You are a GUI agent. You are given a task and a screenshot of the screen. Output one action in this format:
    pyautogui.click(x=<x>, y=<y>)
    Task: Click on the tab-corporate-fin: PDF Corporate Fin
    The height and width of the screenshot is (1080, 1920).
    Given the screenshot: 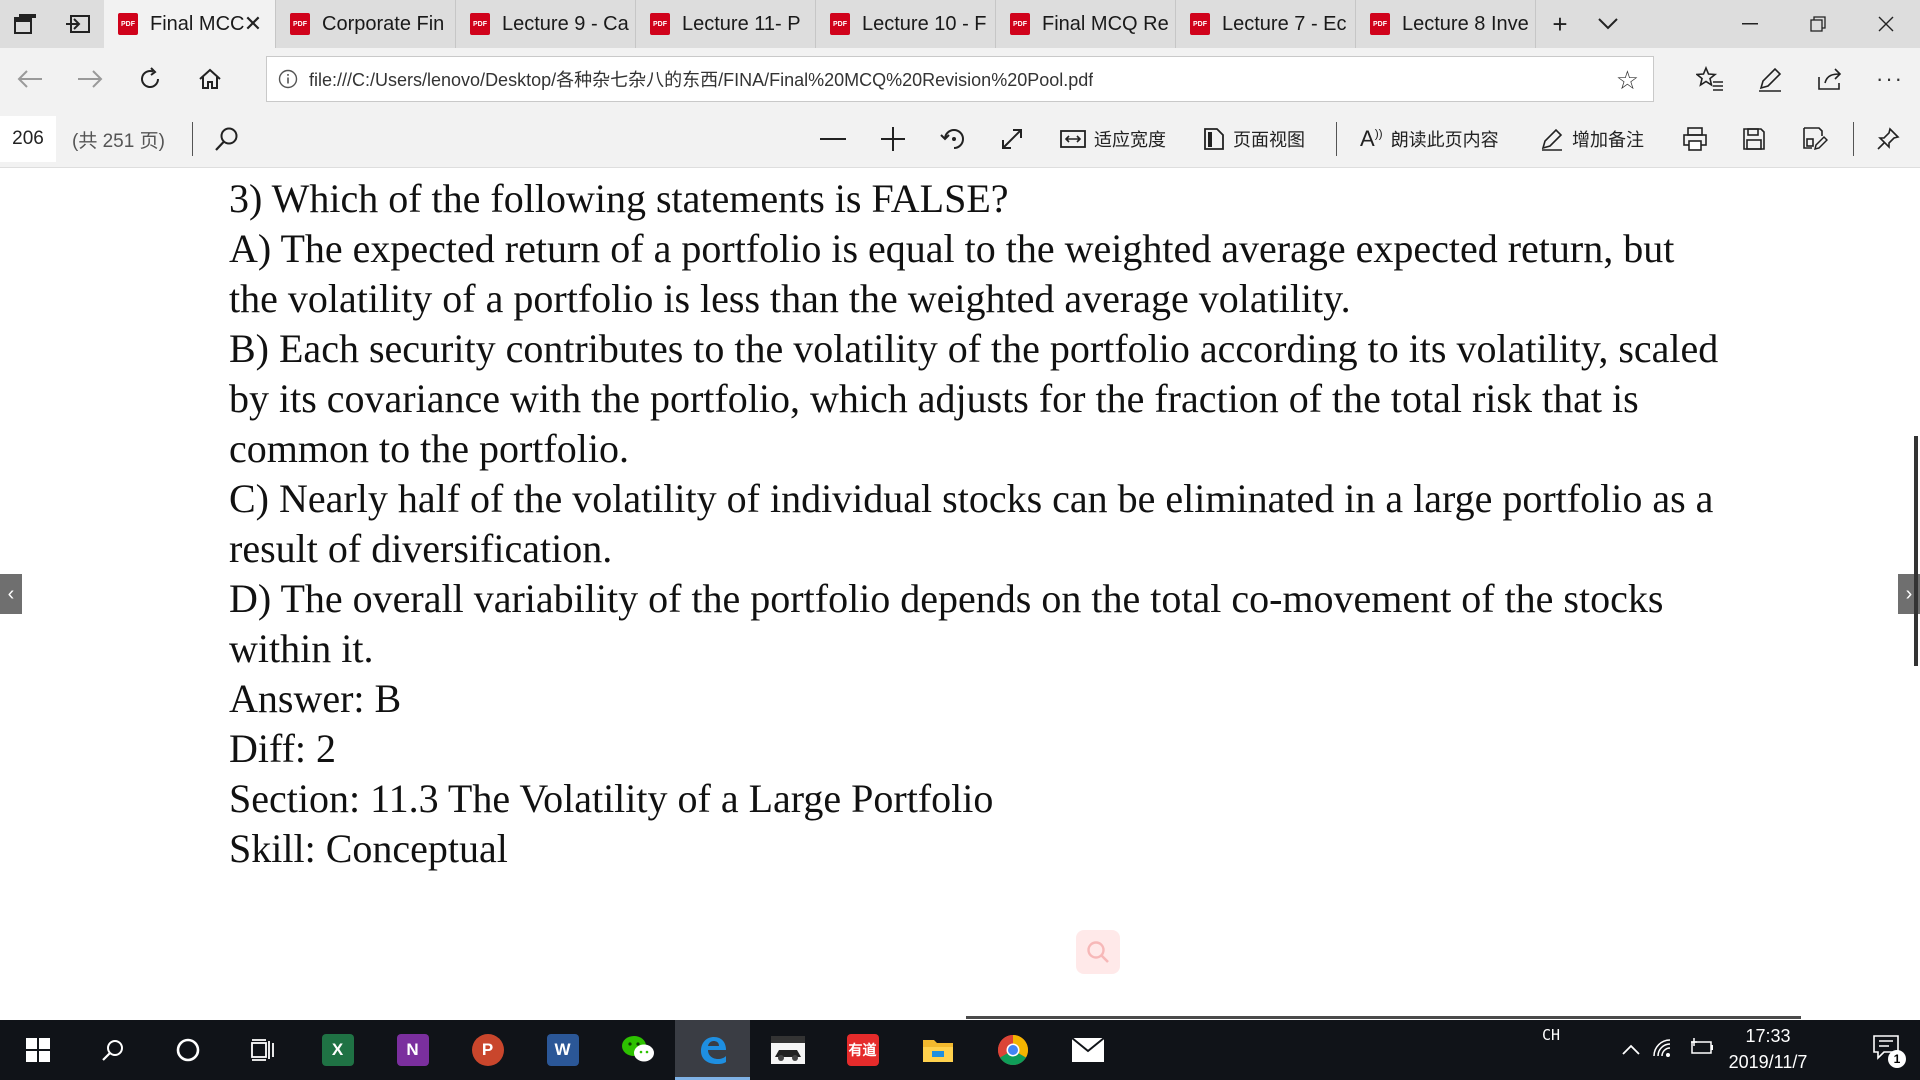 What is the action you would take?
    pyautogui.click(x=366, y=24)
    